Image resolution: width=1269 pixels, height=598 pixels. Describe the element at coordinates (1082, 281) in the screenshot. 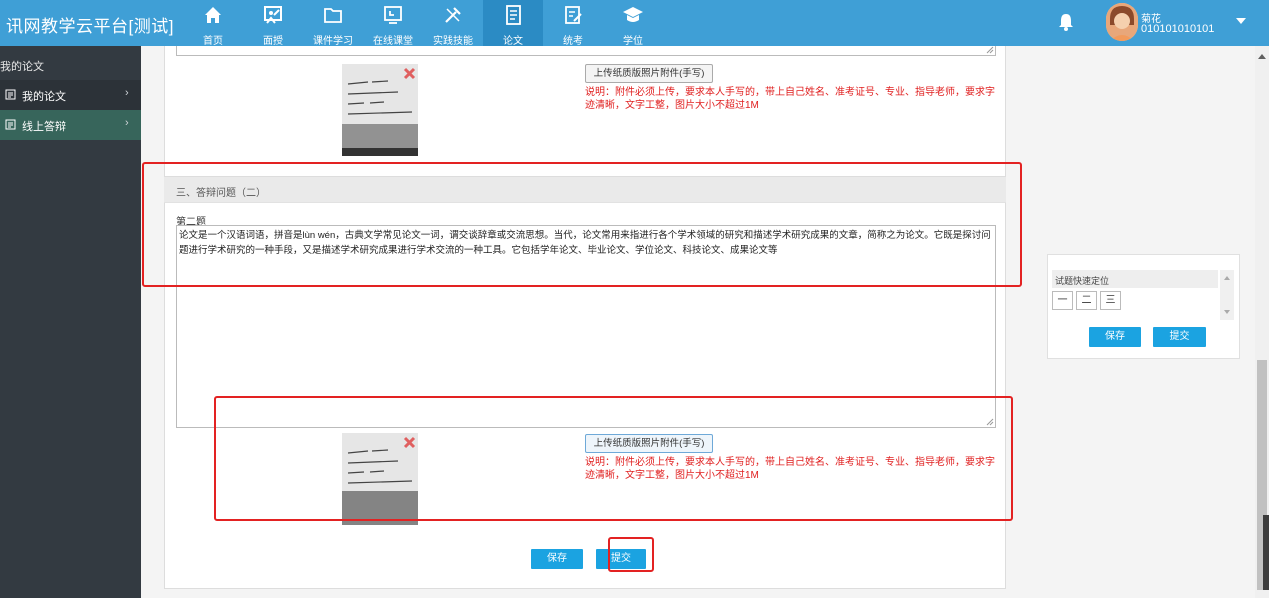

I see `quick-nav-title: 试题快速定位` at that location.